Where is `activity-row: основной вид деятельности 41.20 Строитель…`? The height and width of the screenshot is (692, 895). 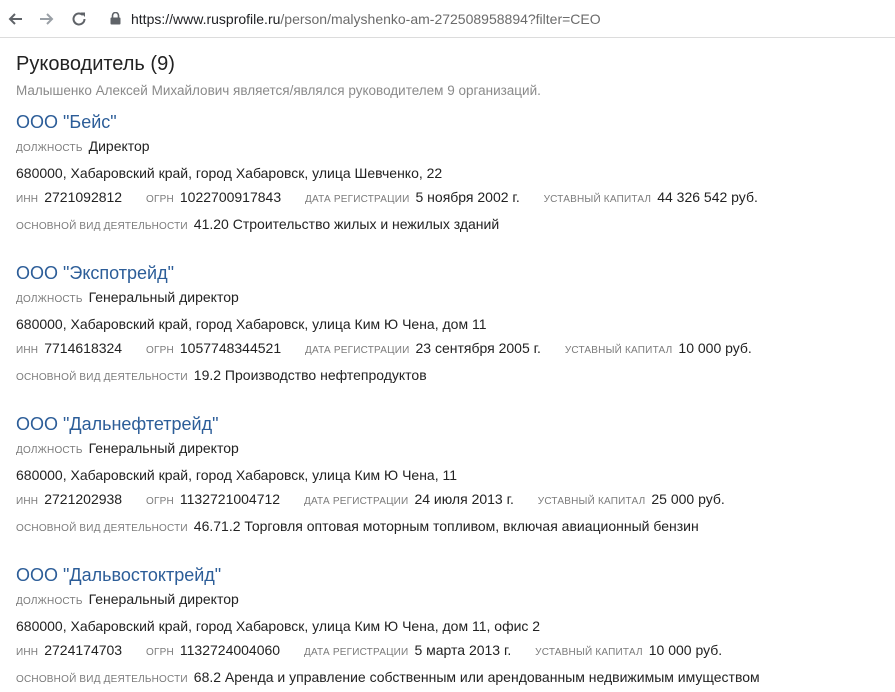
activity-row: основной вид деятельности 41.20 Строитель… is located at coordinates (447, 225).